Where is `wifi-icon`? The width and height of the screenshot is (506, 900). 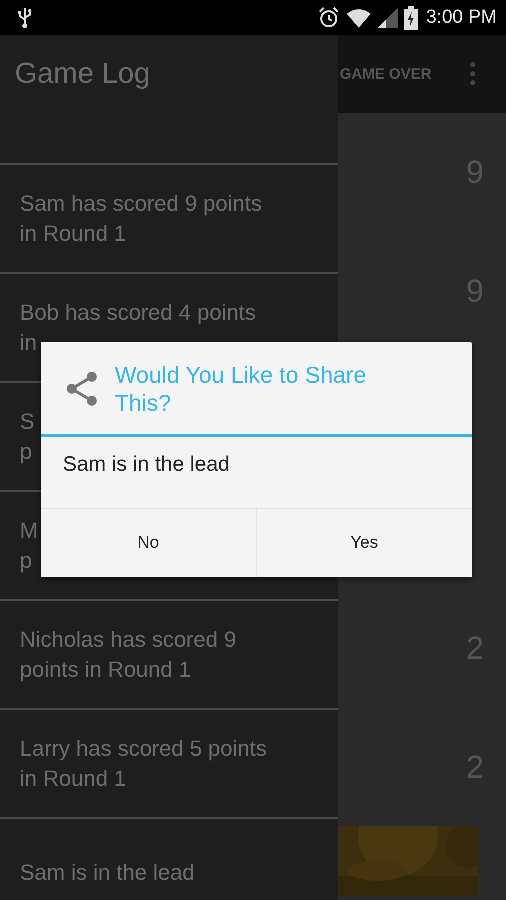
wifi-icon is located at coordinates (359, 18).